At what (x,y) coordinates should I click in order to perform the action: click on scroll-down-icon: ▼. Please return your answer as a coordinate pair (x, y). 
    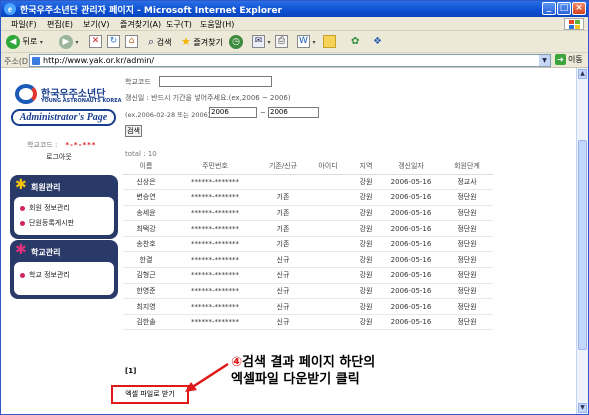
    Looking at the image, I should click on (582, 408).